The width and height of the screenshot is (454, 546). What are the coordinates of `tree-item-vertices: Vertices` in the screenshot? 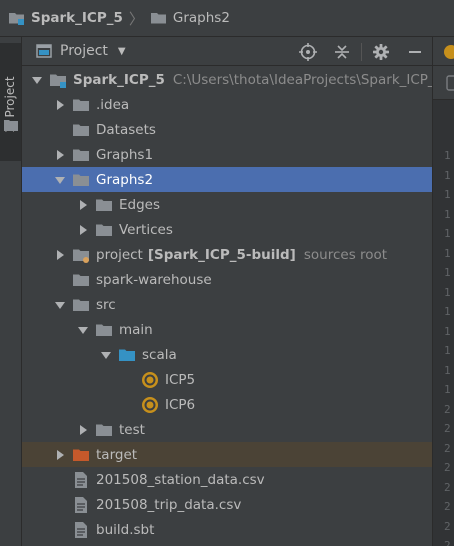 It's located at (227, 229).